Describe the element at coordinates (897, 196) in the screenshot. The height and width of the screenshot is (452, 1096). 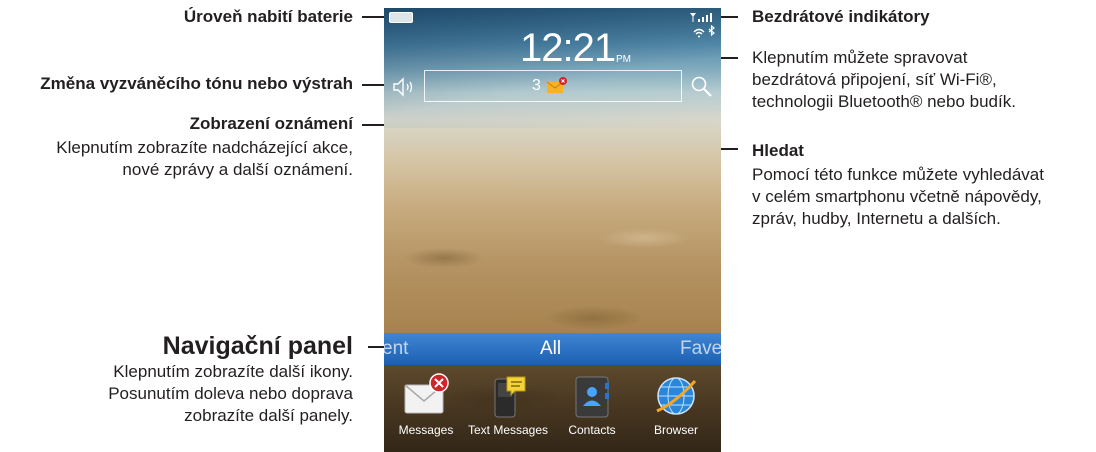
I see `search-desc-line2: v celém smartphonu včetně nápovědy,` at that location.